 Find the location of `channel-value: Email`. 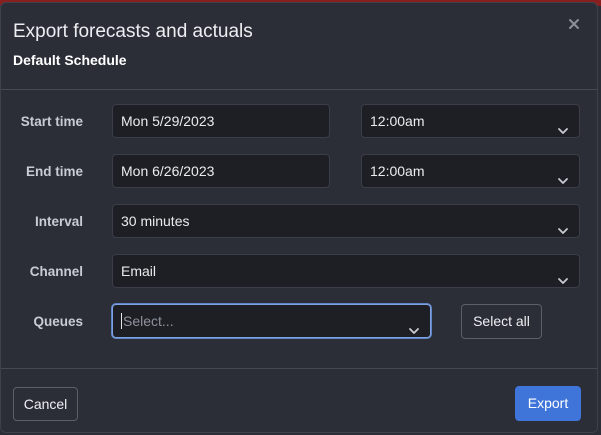

channel-value: Email is located at coordinates (139, 271).